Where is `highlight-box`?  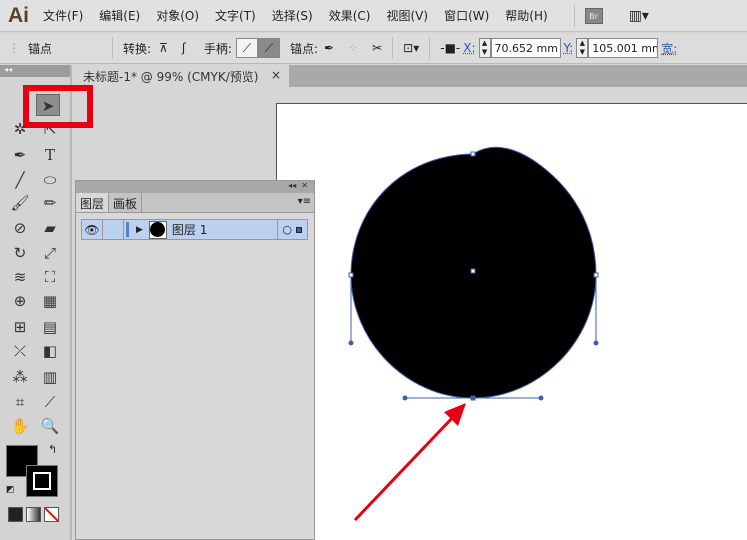
highlight-box is located at coordinates (58, 106).